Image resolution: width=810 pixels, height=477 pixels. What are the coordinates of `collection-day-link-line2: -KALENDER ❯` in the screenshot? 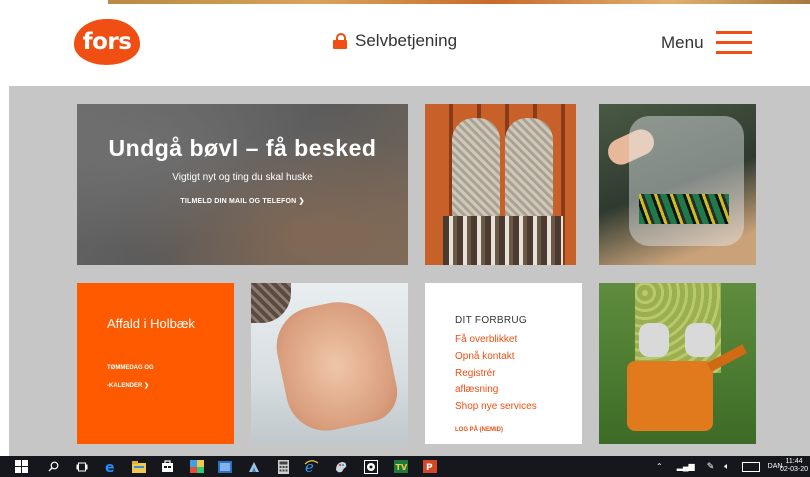 It's located at (128, 385).